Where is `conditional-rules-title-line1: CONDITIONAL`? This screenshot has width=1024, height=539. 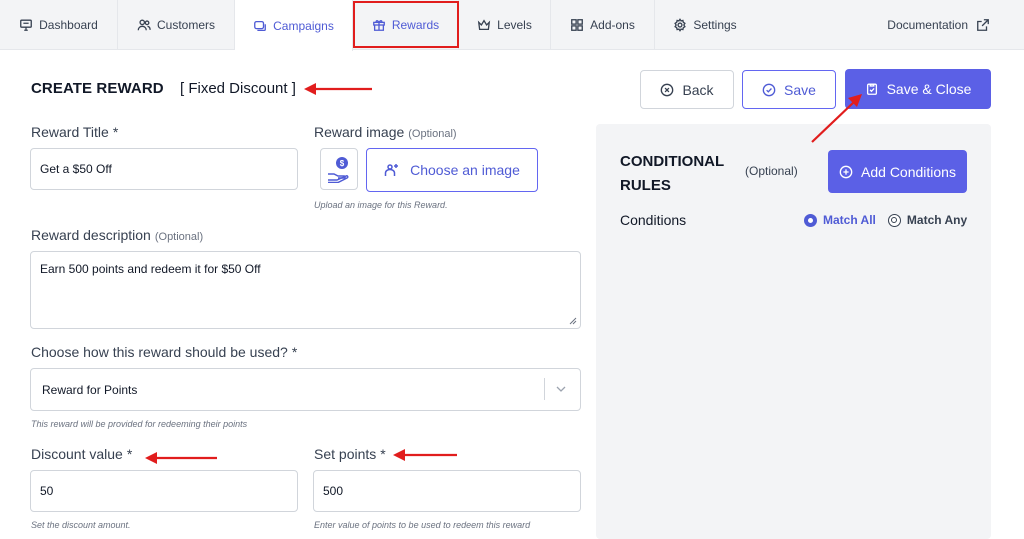 conditional-rules-title-line1: CONDITIONAL is located at coordinates (672, 161).